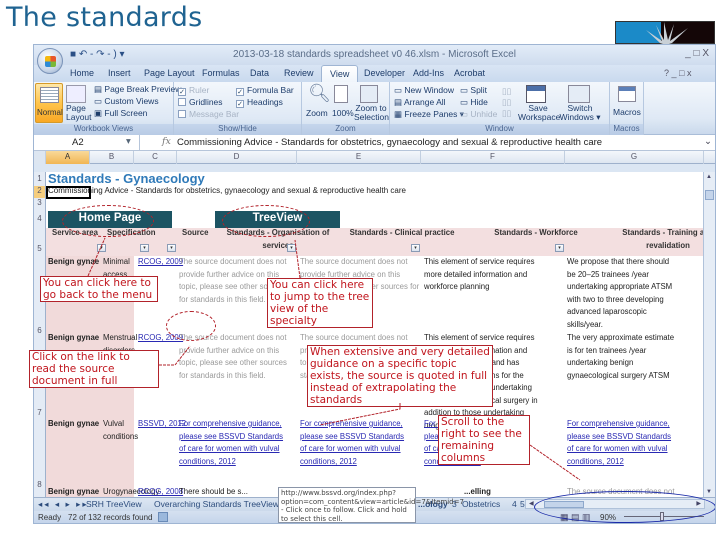  What do you see at coordinates (477, 491) in the screenshot?
I see `cell-workforce: ...elling` at bounding box center [477, 491].